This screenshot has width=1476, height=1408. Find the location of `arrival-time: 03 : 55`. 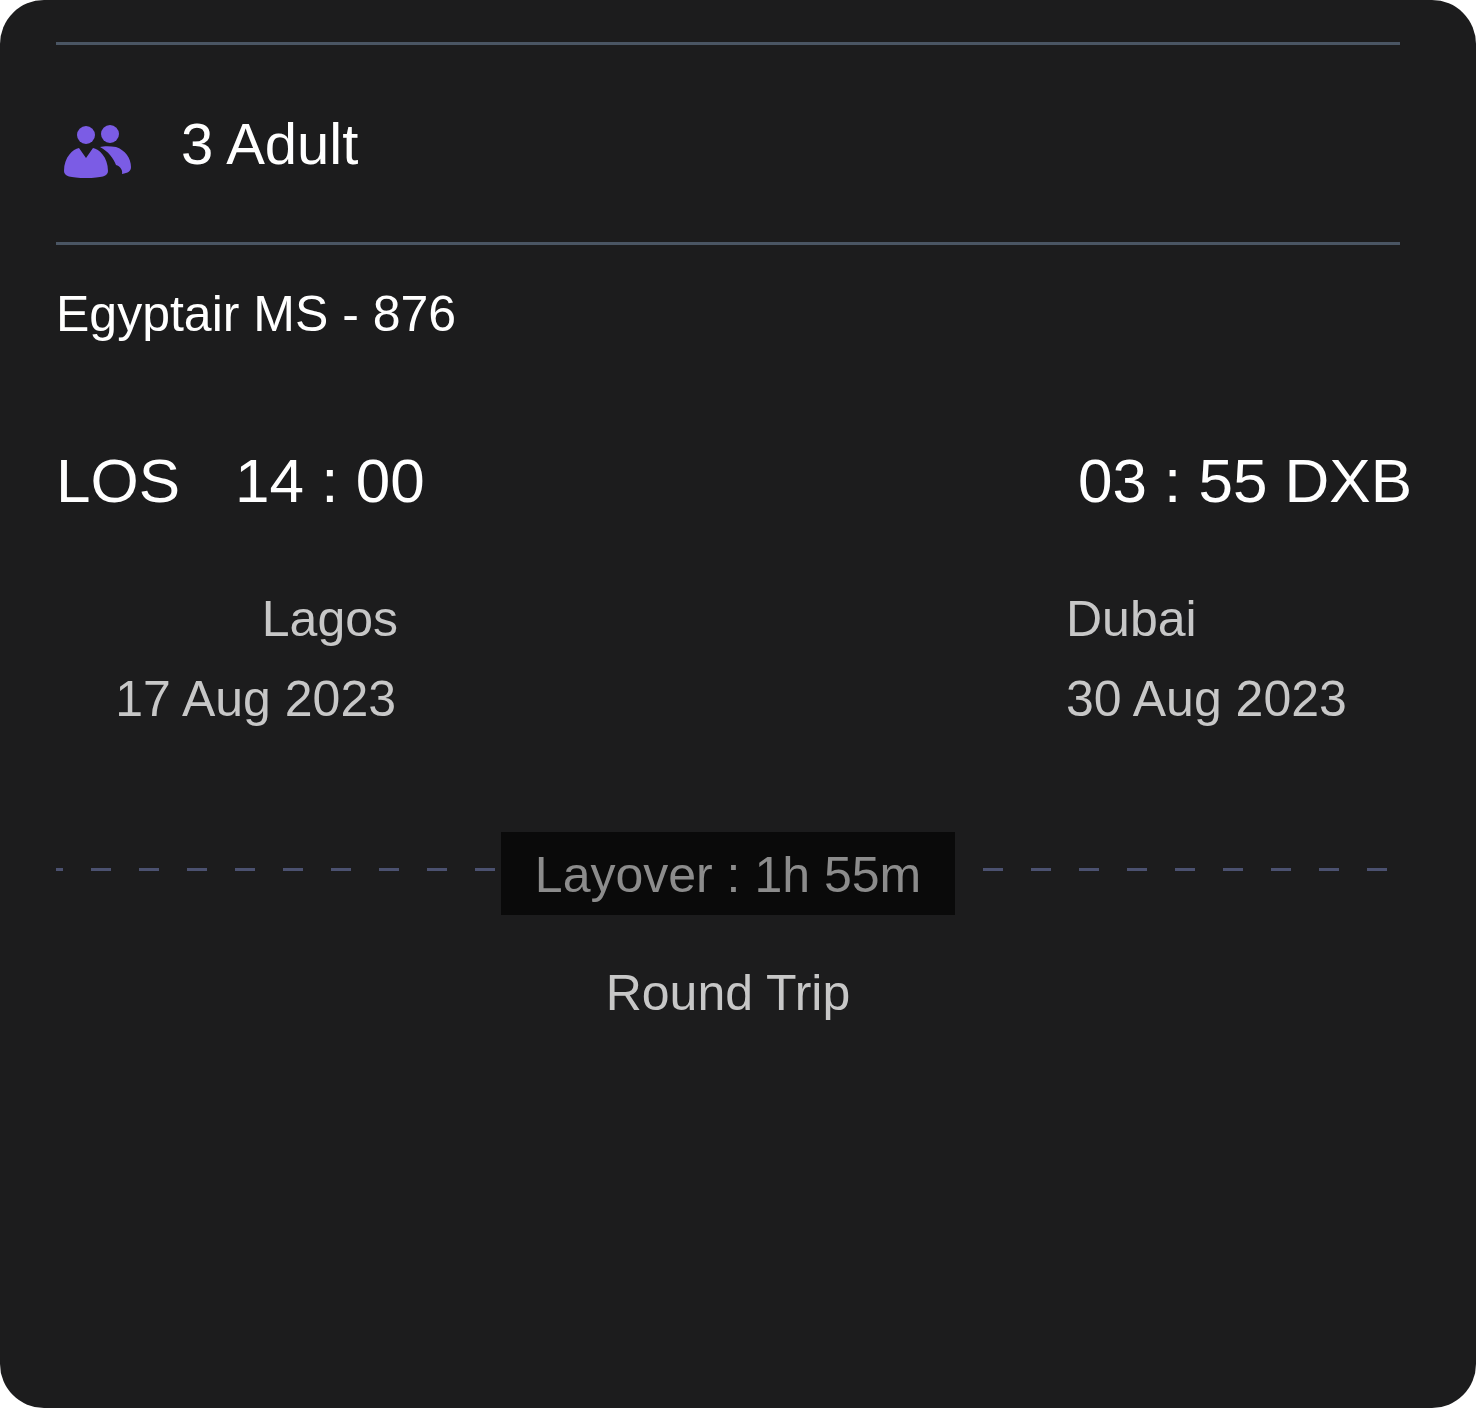

arrival-time: 03 : 55 is located at coordinates (1172, 481).